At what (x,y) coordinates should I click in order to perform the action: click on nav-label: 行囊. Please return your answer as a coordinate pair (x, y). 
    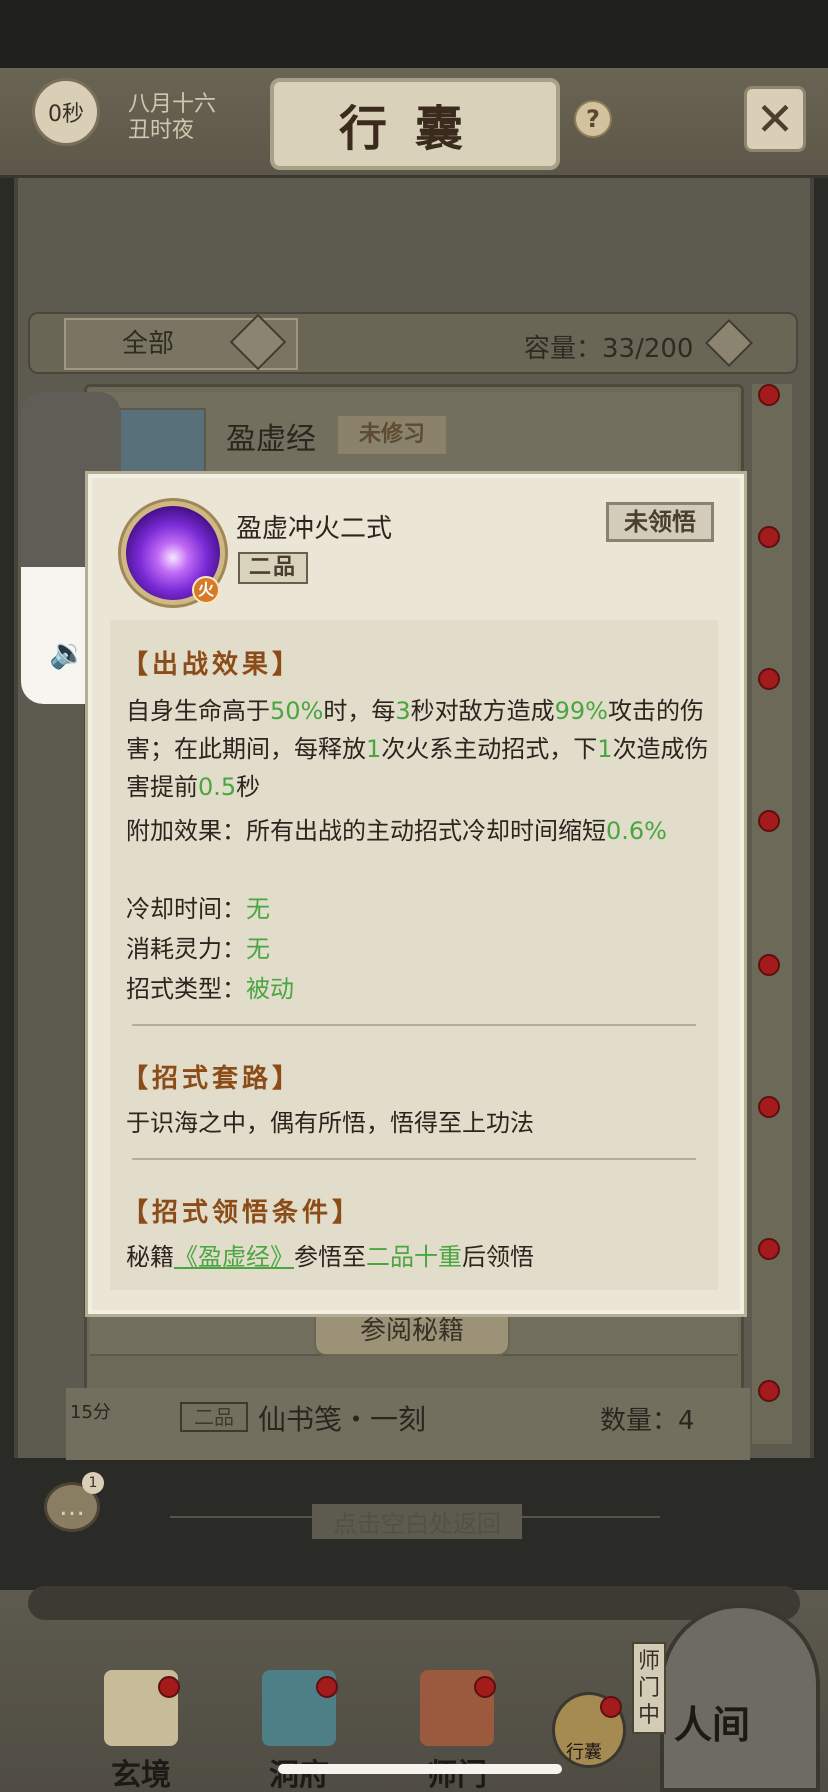
    Looking at the image, I should click on (584, 1752).